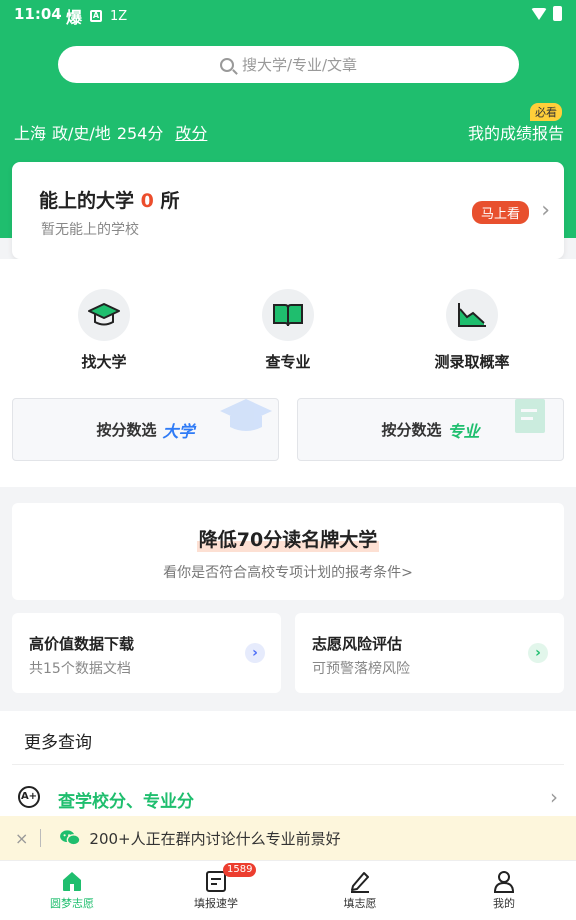 Image resolution: width=576 pixels, height=920 pixels. I want to click on tab-mine: 我的, so click(504, 889).